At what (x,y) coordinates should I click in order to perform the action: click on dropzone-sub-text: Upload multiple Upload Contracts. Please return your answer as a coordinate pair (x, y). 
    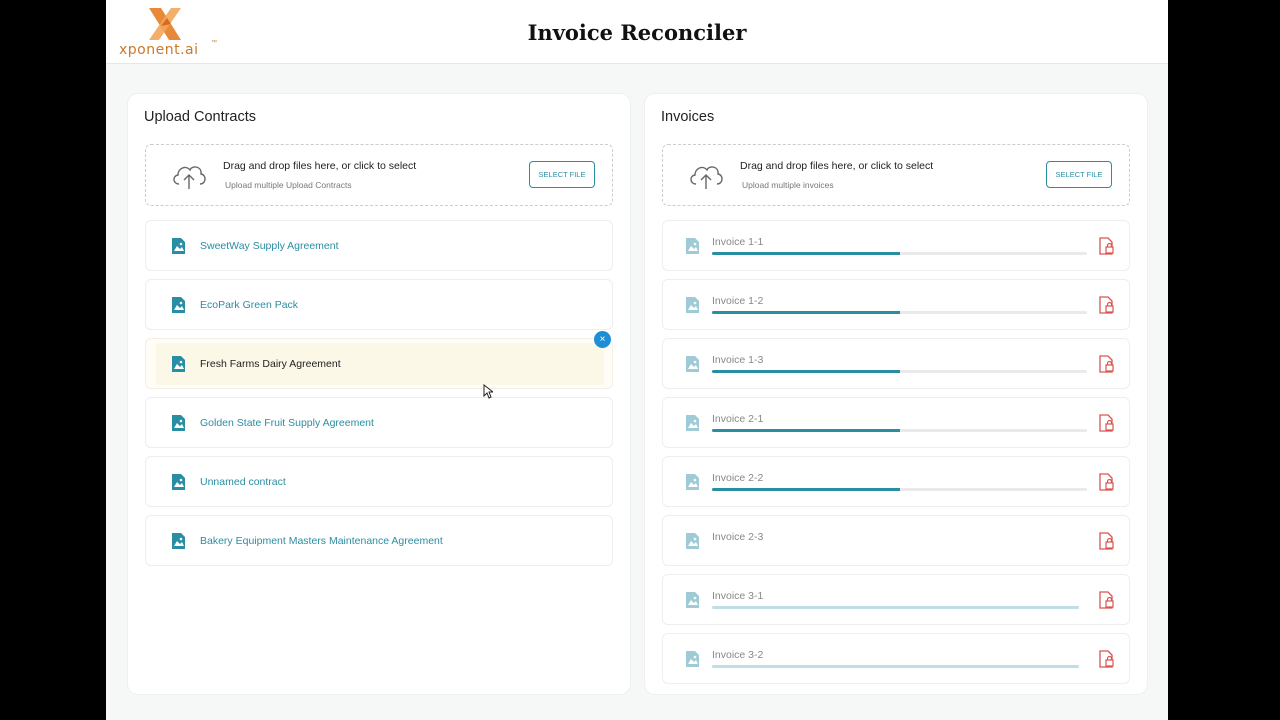
    Looking at the image, I should click on (288, 185).